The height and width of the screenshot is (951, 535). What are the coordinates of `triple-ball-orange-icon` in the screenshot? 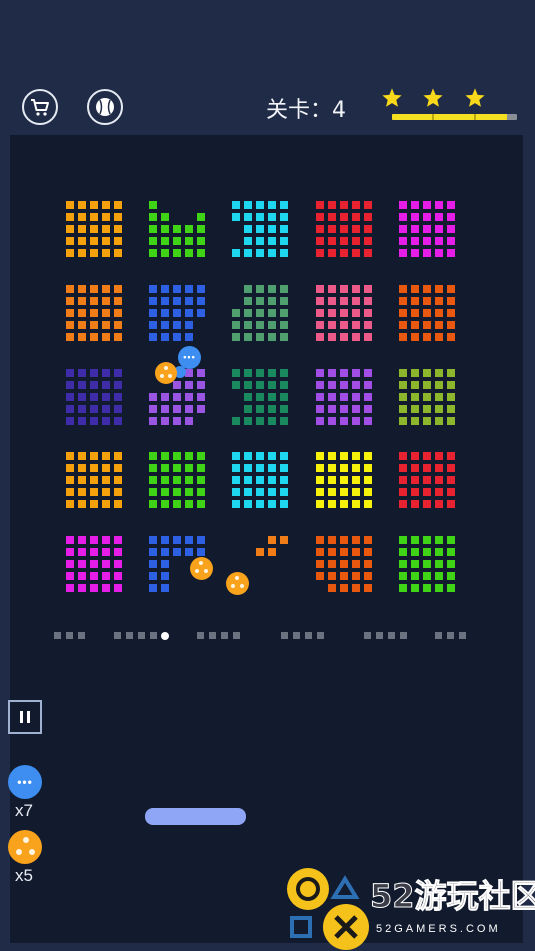 It's located at (25, 847).